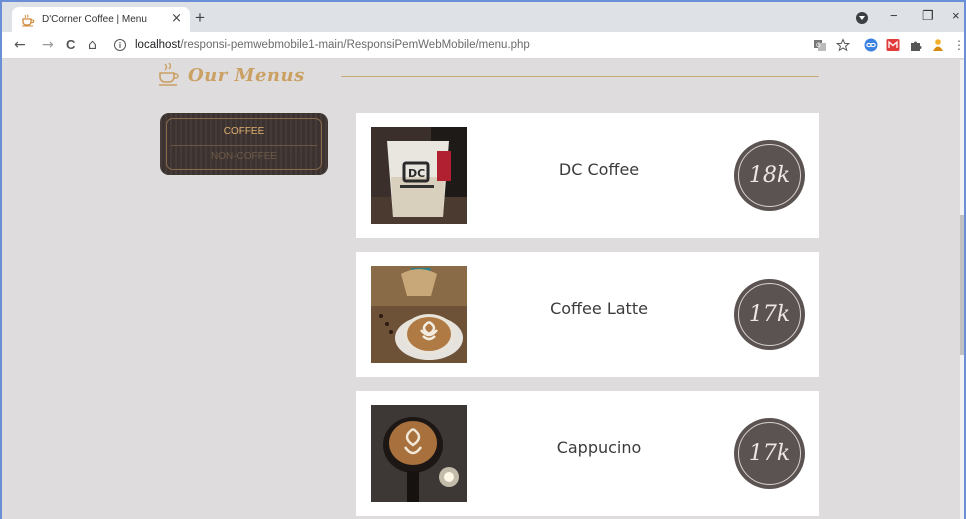  I want to click on browser-tab: D'Corner Coffee | Menu ×, so click(101, 19).